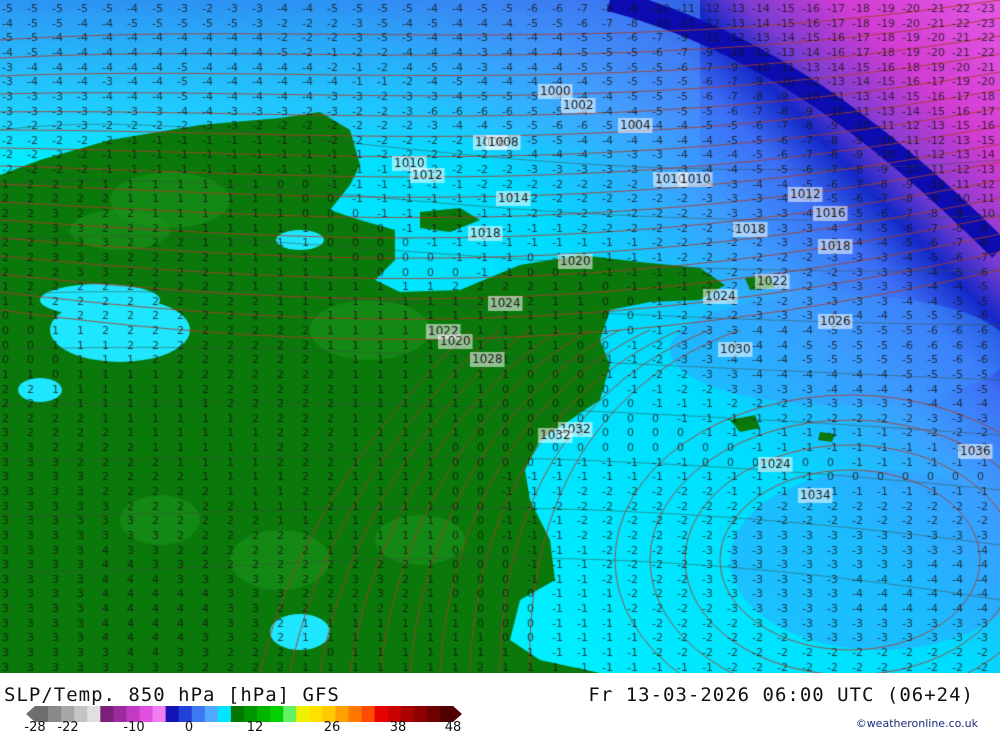 The height and width of the screenshot is (735, 1000). I want to click on credit-link: ©weatheronline.co.uk, so click(917, 723).